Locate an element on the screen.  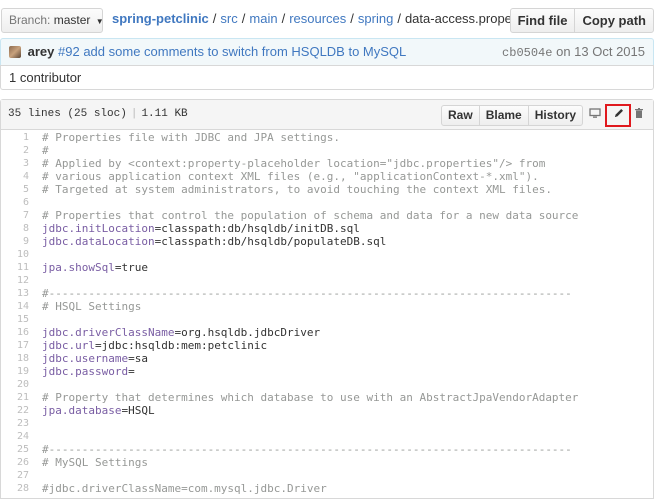
branch-label: Branch: is located at coordinates (30, 20).